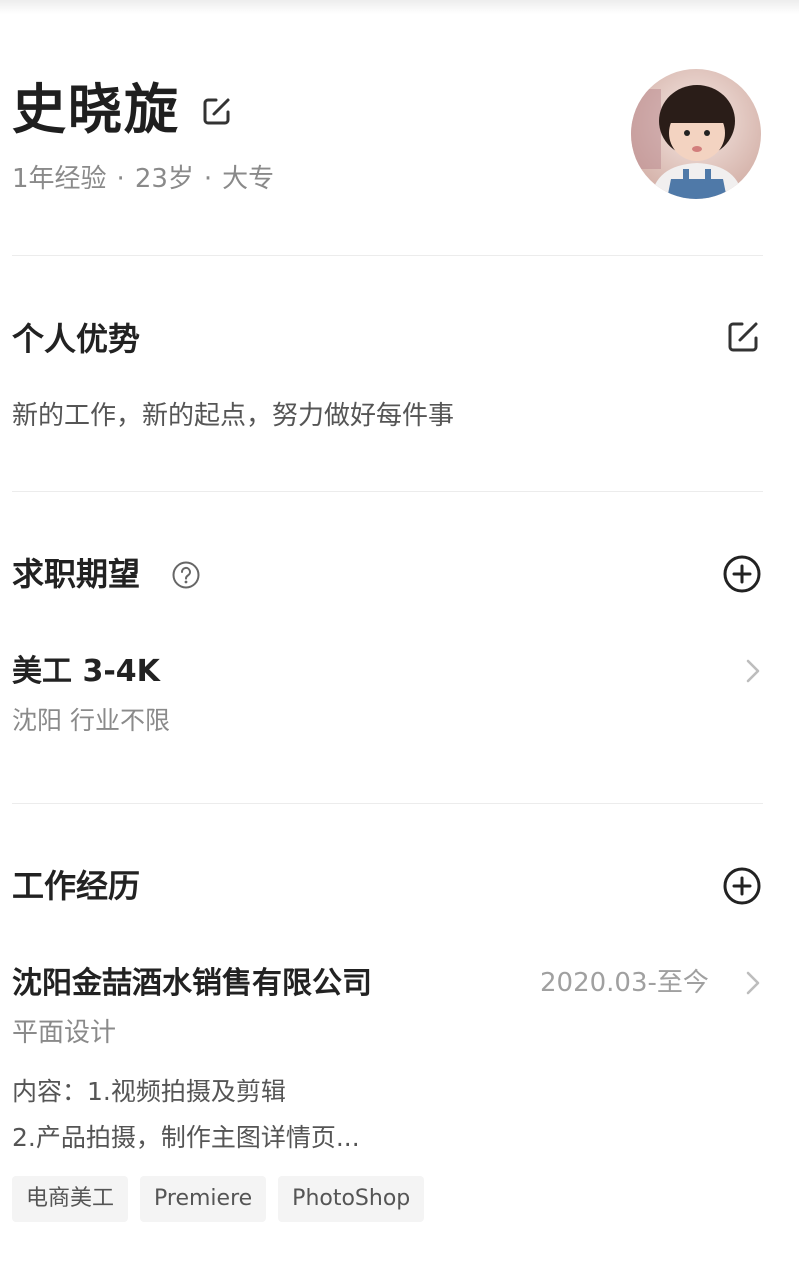 This screenshot has width=799, height=1261. What do you see at coordinates (91, 720) in the screenshot?
I see `expectation-detail: 沈阳 行业不限` at bounding box center [91, 720].